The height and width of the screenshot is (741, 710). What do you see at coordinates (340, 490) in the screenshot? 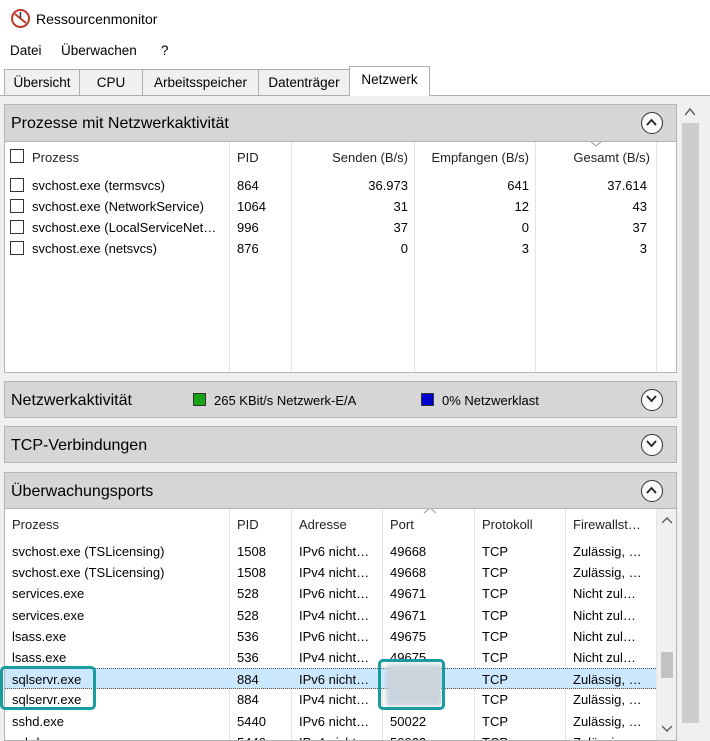
I see `ports-section-header: Überwachungsports` at bounding box center [340, 490].